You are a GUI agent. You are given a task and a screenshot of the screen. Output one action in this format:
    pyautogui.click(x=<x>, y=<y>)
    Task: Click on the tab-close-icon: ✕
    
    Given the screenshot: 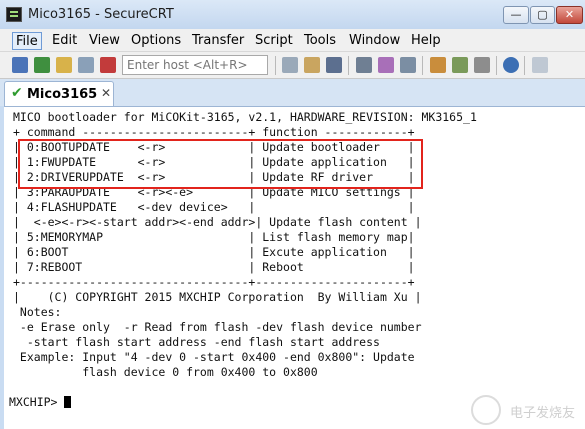 What is the action you would take?
    pyautogui.click(x=106, y=93)
    